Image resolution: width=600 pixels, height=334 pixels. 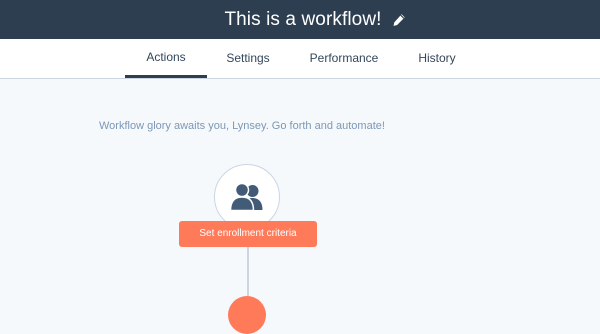 What do you see at coordinates (248, 58) in the screenshot?
I see `tab-settings: Settings` at bounding box center [248, 58].